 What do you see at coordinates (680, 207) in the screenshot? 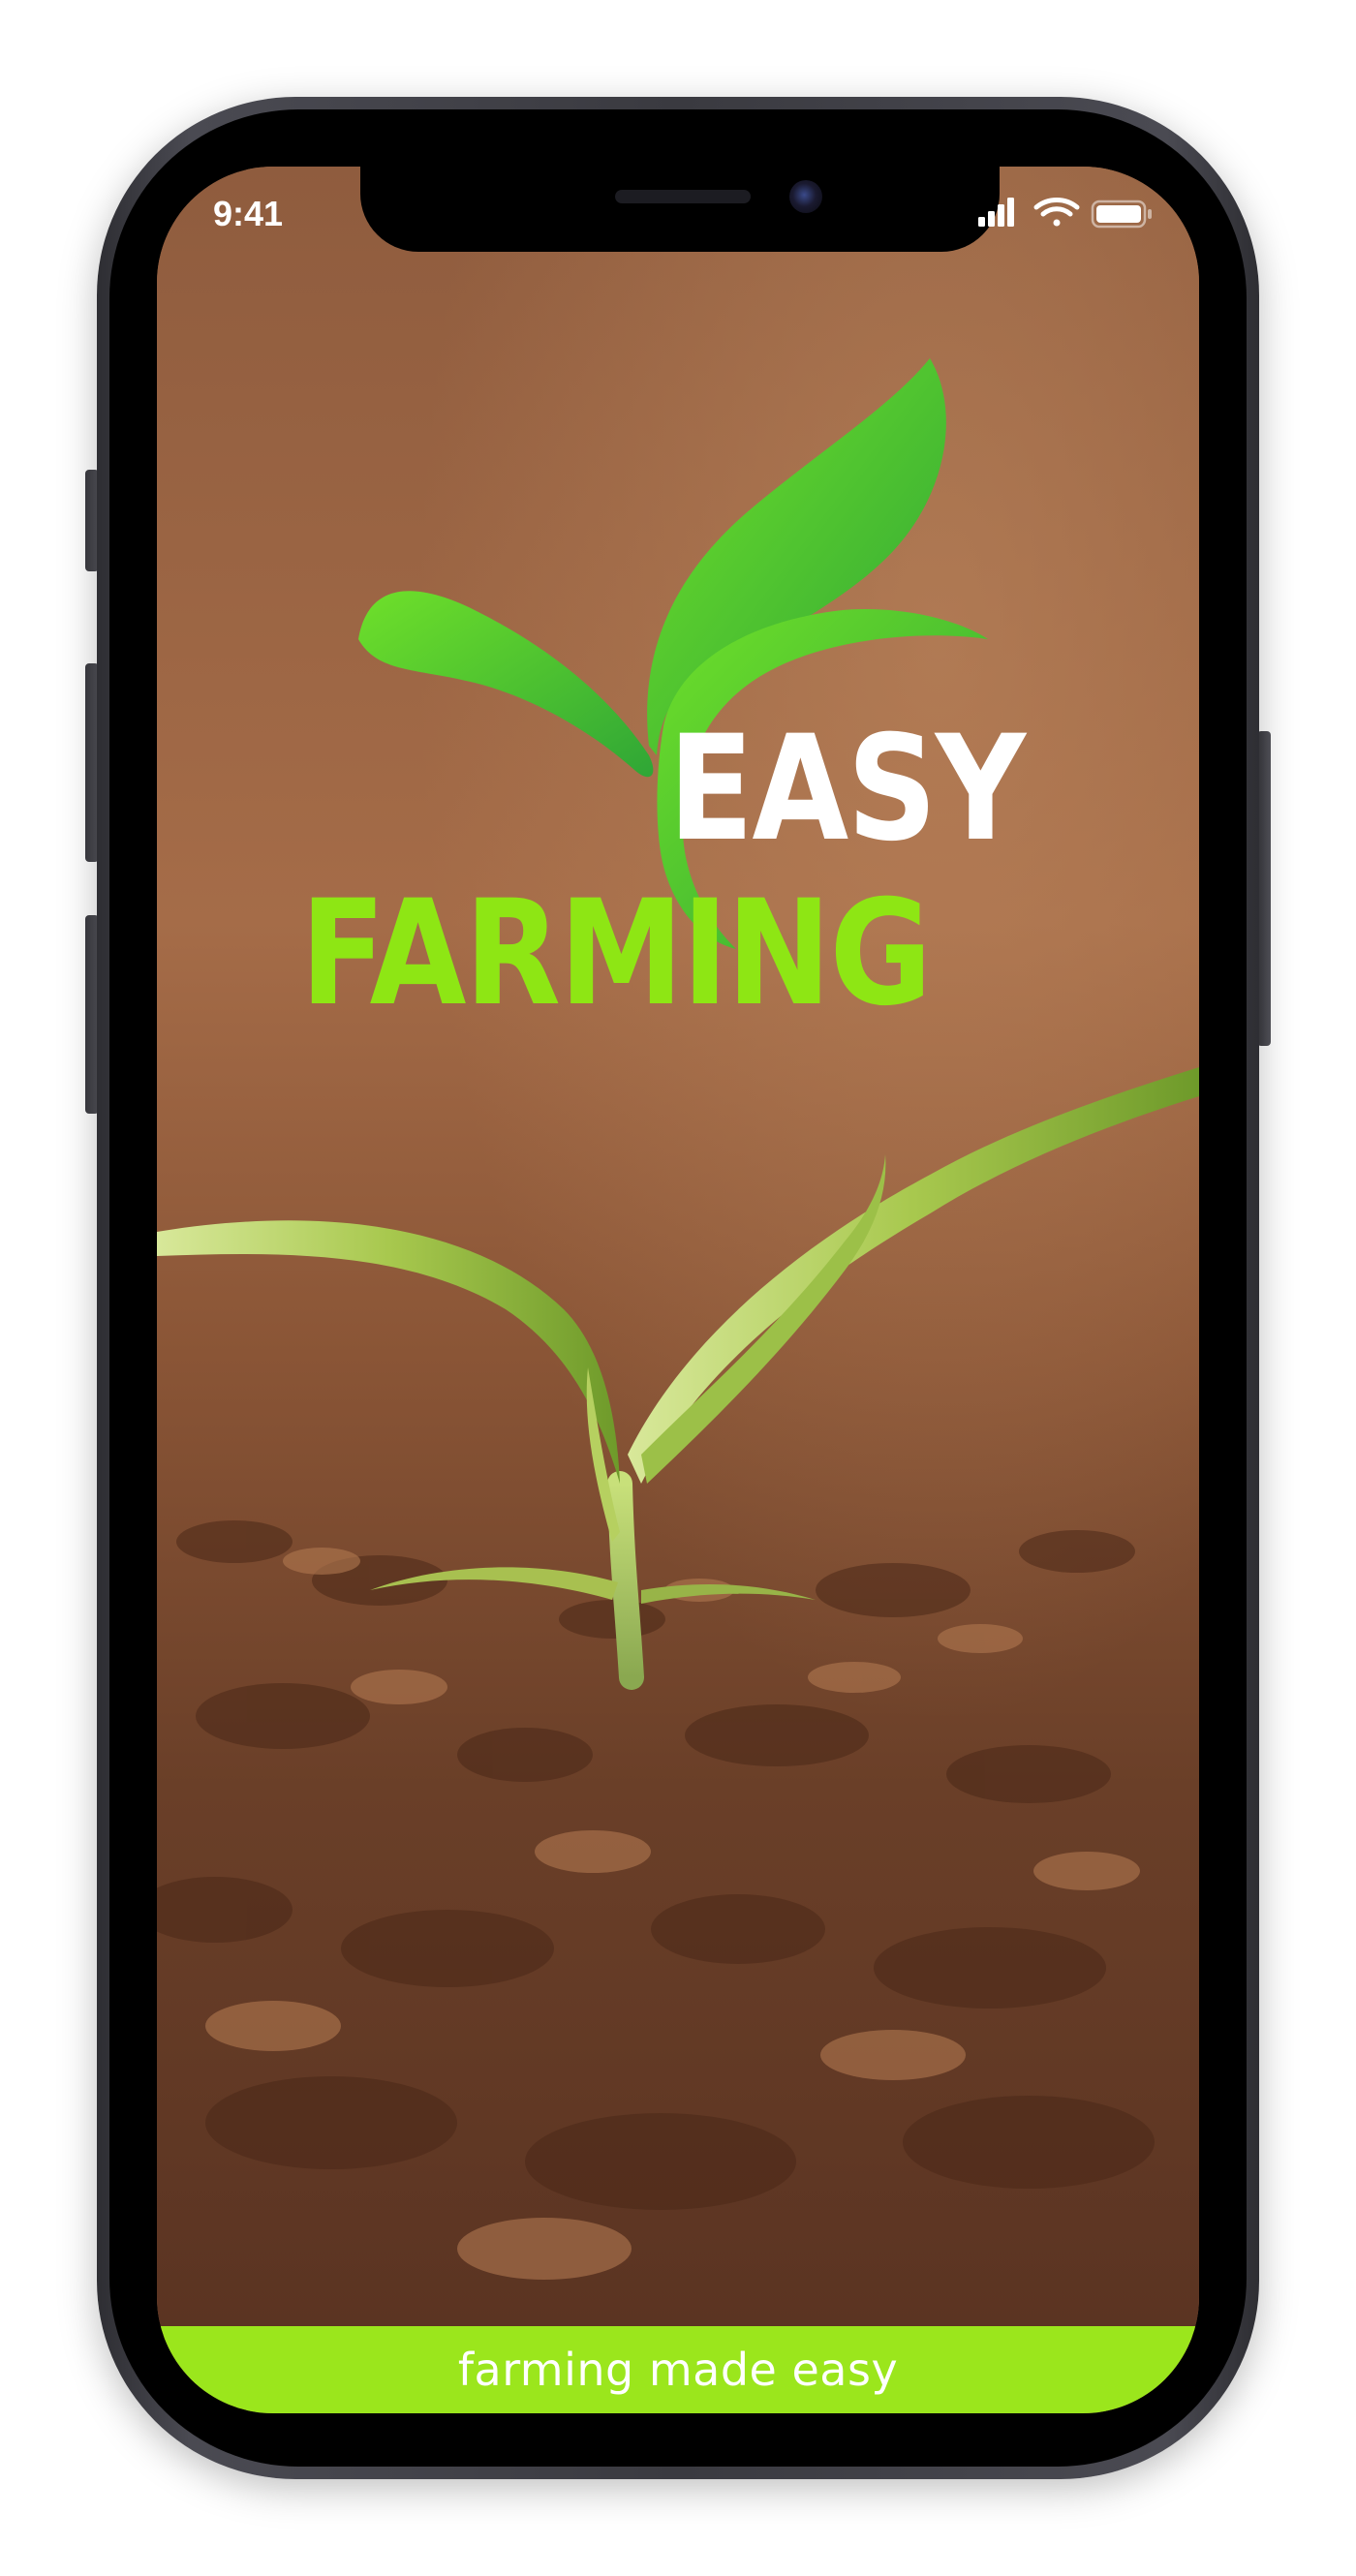
I see `camera-notch` at bounding box center [680, 207].